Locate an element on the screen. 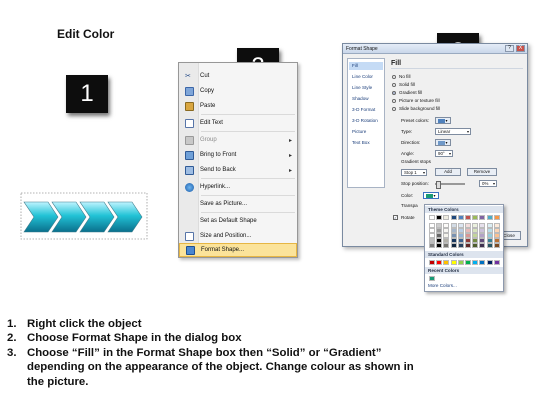 This screenshot has height=420, width=560. nav-item-shadow: Shadow is located at coordinates (366, 99).